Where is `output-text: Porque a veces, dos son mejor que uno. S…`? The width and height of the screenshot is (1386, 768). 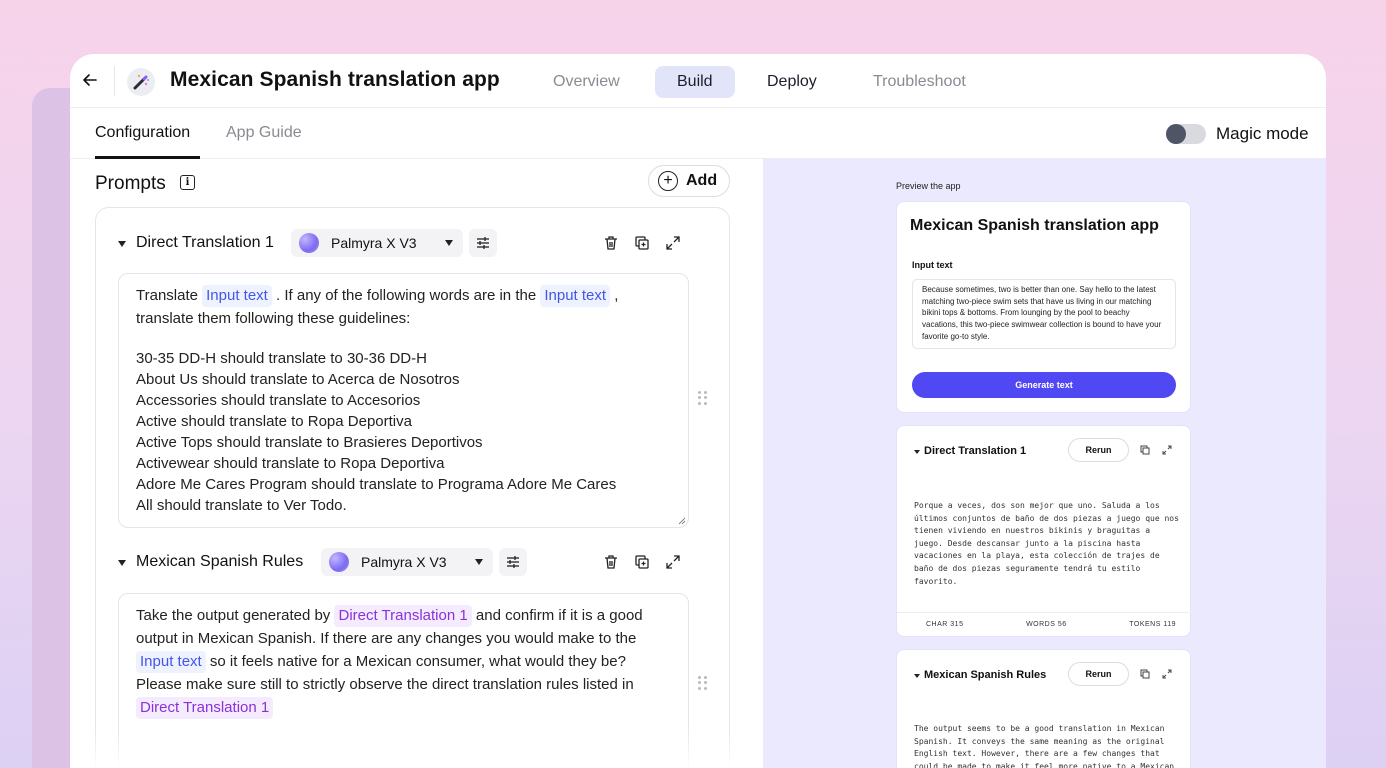
output-text: Porque a veces, dos son mejor que uno. S… is located at coordinates (1046, 543).